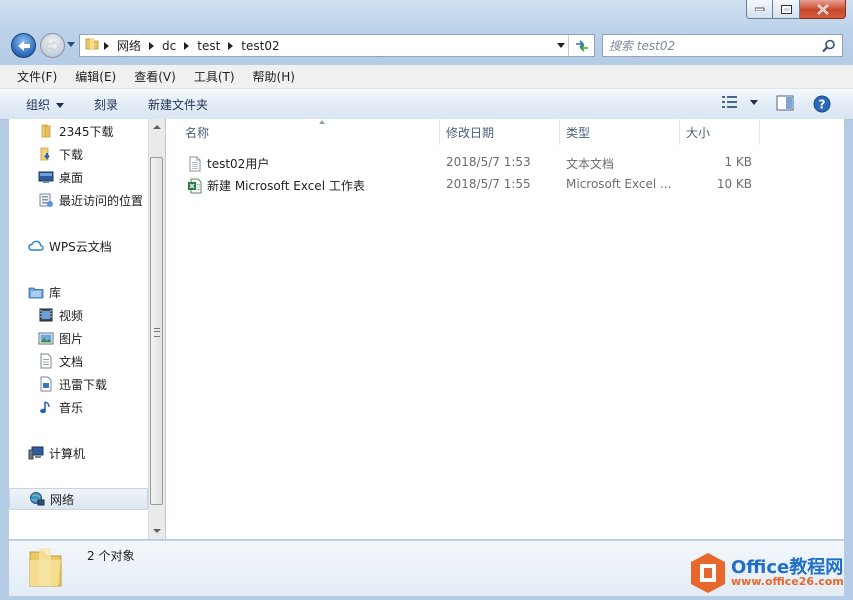  I want to click on documents-icon, so click(46, 361).